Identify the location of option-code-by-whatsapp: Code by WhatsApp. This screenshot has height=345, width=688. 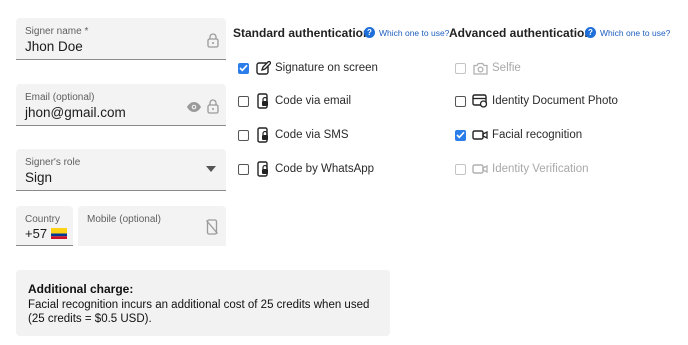
(306, 169).